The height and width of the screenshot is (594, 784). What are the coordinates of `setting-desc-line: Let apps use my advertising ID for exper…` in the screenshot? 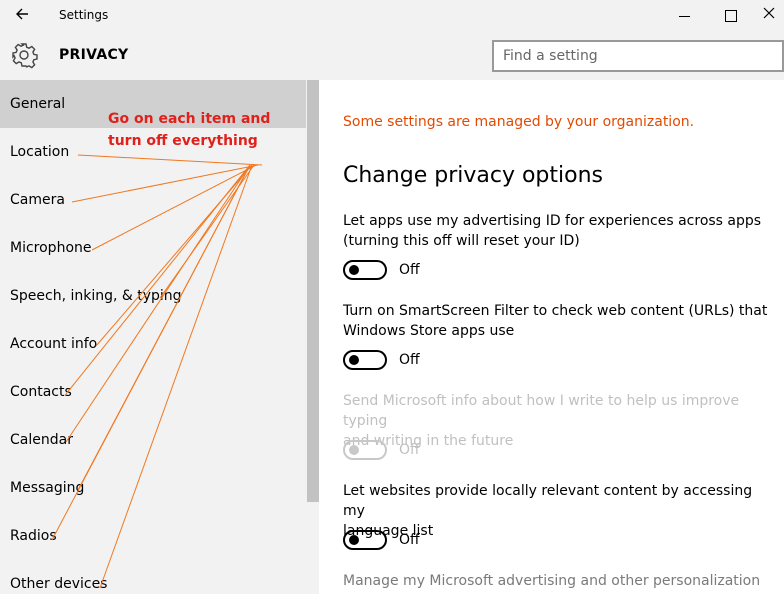 It's located at (552, 221).